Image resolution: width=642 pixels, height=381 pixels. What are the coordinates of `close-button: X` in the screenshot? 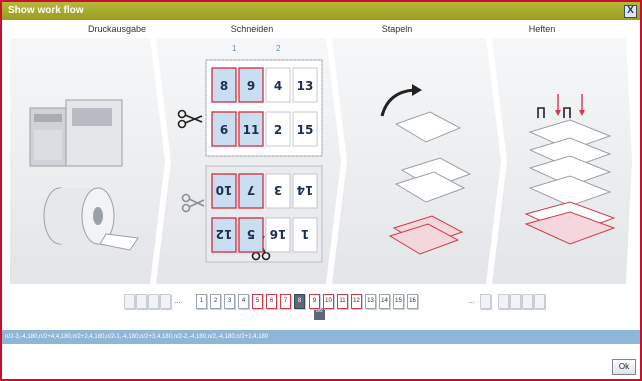 It's located at (630, 11).